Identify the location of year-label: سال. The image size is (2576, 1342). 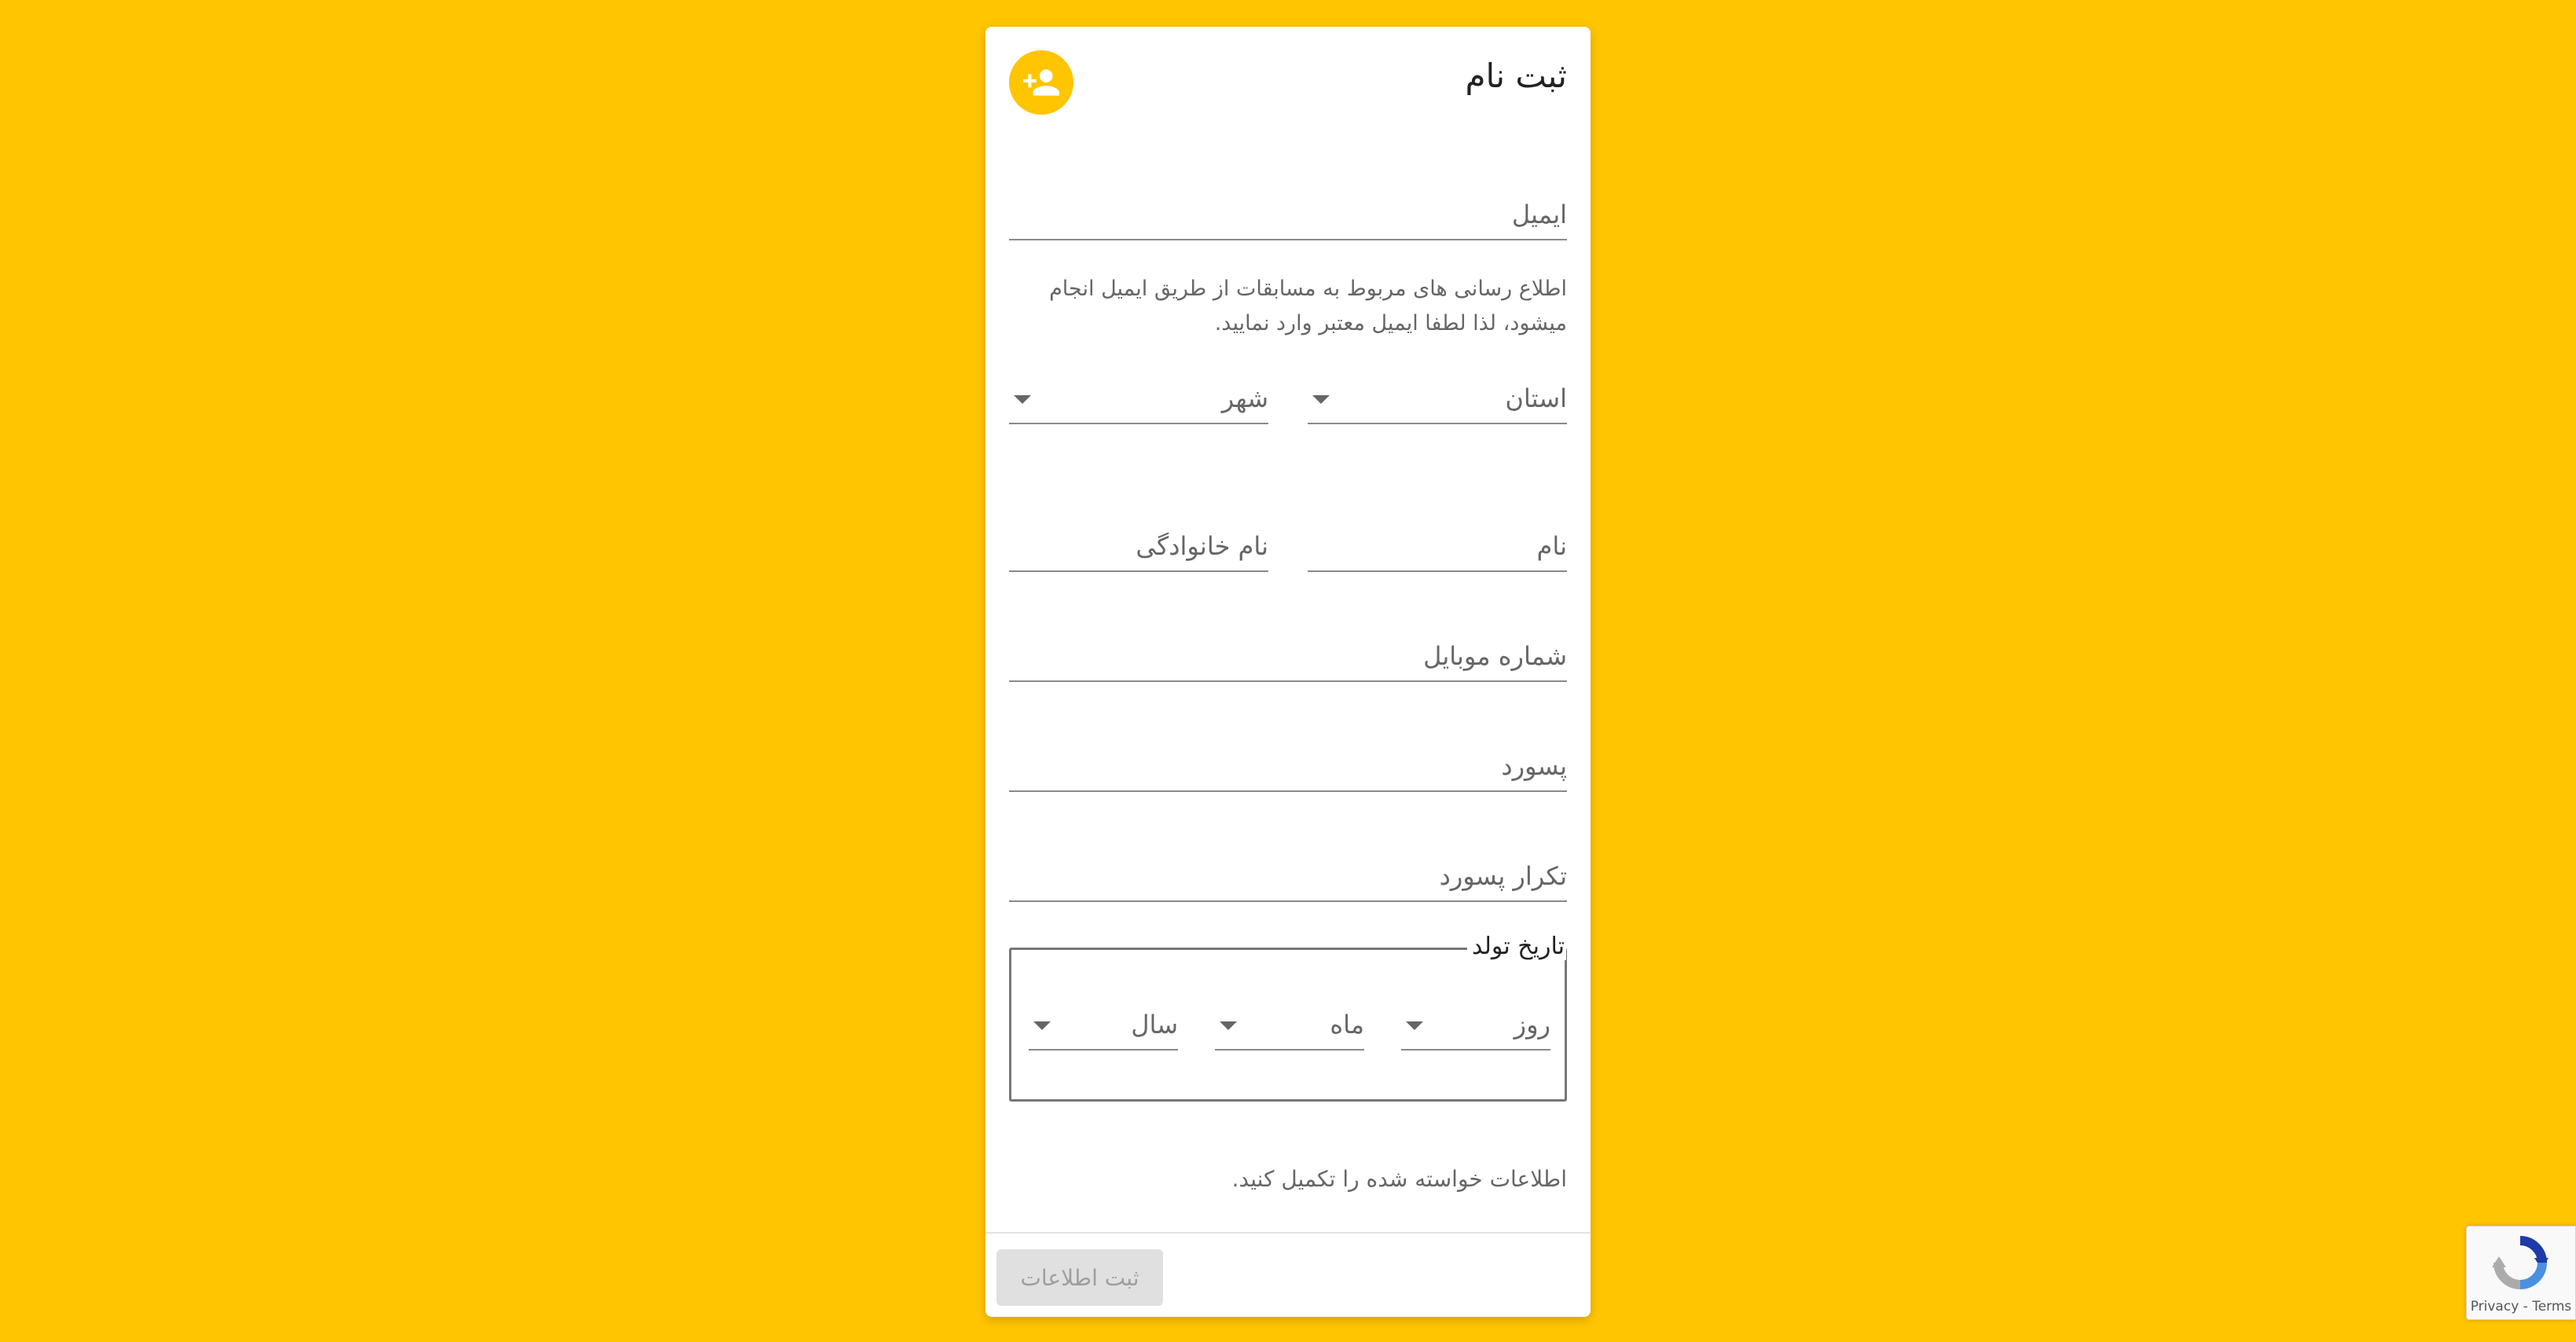
(1154, 1025).